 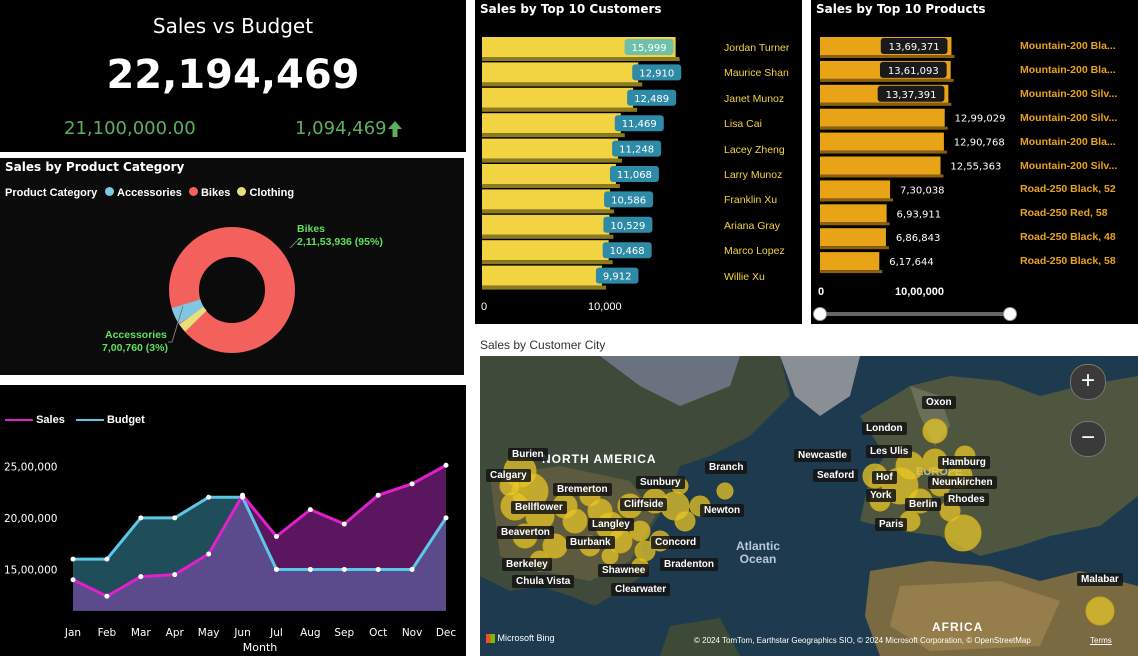 What do you see at coordinates (651, 99) in the screenshot?
I see `customer-data-label: 12,489` at bounding box center [651, 99].